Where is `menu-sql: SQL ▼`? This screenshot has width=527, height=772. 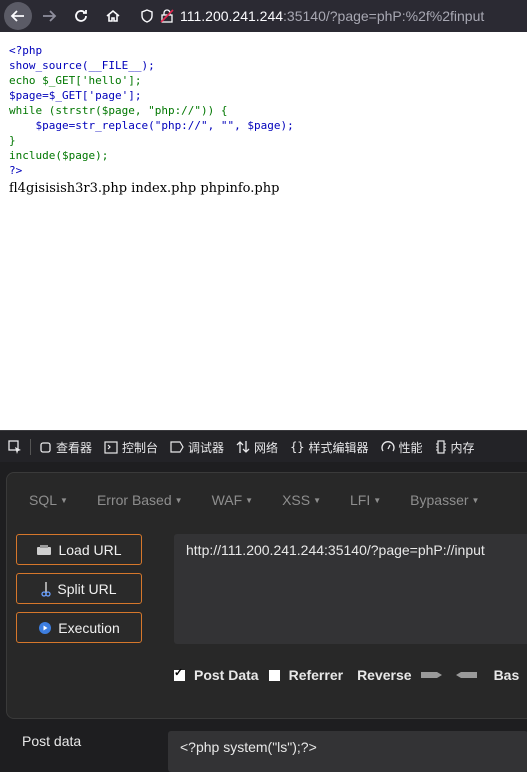 menu-sql: SQL ▼ is located at coordinates (48, 500).